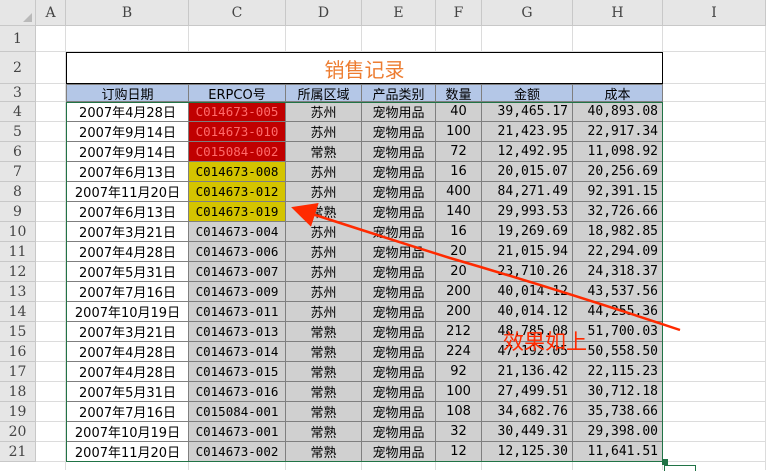  Describe the element at coordinates (364, 68) in the screenshot. I see `sheet-title: 销售记录` at that location.